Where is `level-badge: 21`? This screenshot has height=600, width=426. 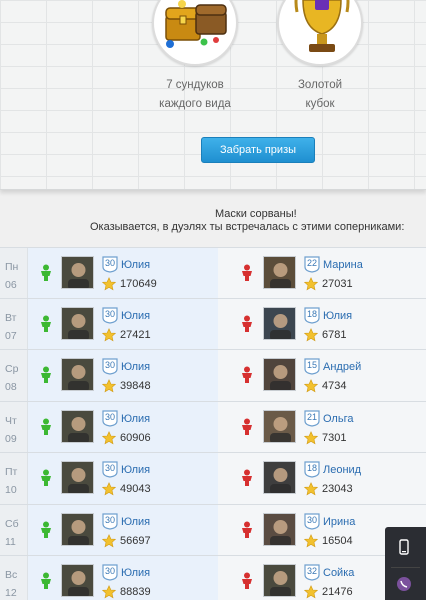
level-badge: 21 is located at coordinates (312, 418).